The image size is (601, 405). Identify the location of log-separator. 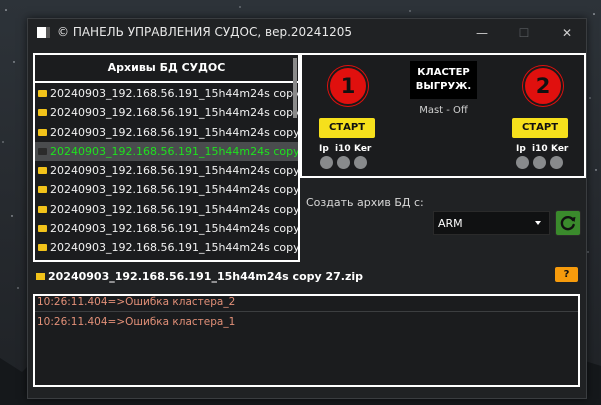
(306, 311).